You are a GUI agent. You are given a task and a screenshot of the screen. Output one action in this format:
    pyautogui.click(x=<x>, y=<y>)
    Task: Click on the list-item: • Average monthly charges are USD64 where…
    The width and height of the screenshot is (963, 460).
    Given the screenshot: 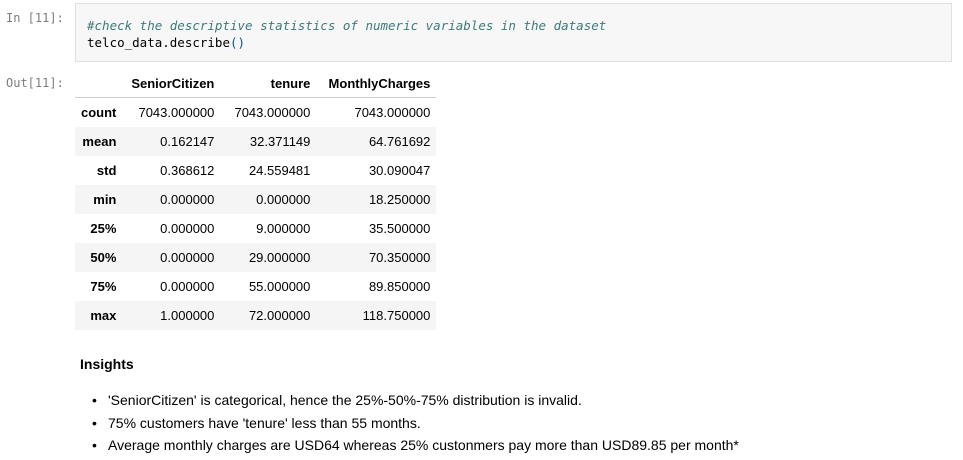 What is the action you would take?
    pyautogui.click(x=415, y=448)
    